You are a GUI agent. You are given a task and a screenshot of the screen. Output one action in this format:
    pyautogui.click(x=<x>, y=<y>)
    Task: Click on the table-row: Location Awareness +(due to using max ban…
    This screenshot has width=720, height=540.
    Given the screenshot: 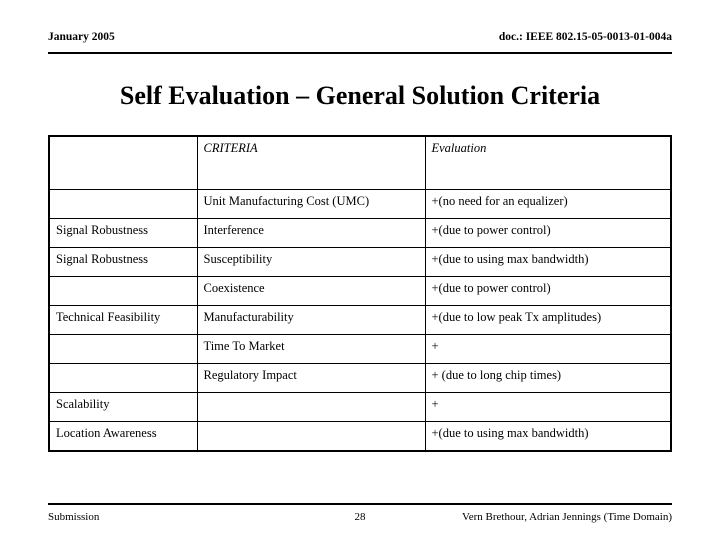 What is the action you would take?
    pyautogui.click(x=360, y=436)
    